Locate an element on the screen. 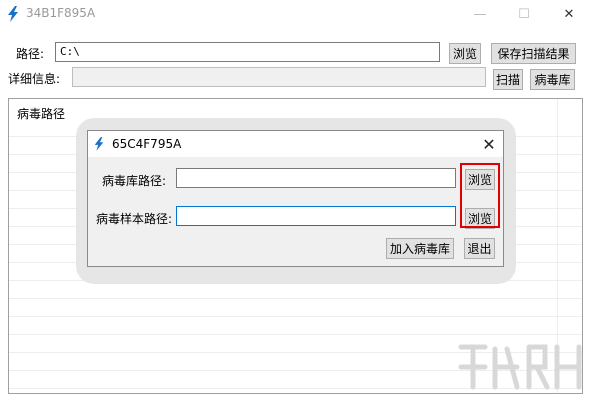 This screenshot has height=400, width=591. virus-sample-path-input is located at coordinates (316, 216).